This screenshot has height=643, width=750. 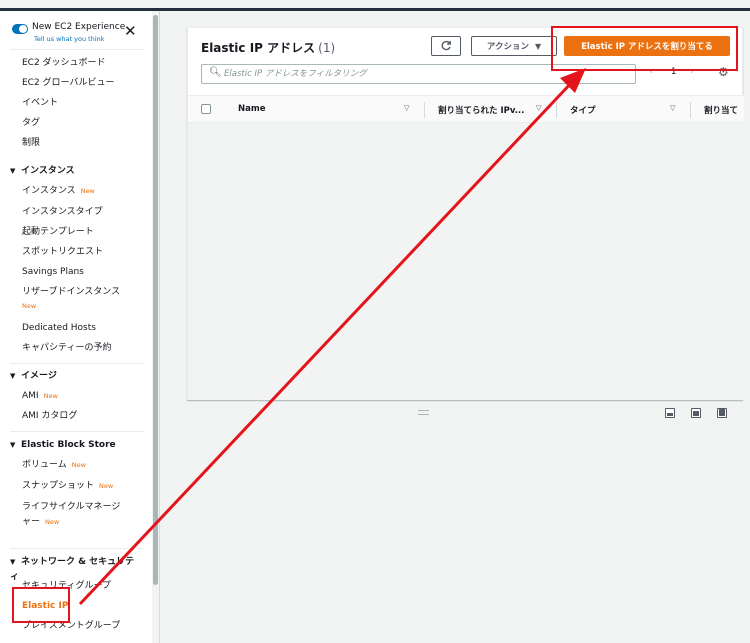 What do you see at coordinates (71, 292) in the screenshot?
I see `sidebar-item-label: リザーブドインスタンス` at bounding box center [71, 292].